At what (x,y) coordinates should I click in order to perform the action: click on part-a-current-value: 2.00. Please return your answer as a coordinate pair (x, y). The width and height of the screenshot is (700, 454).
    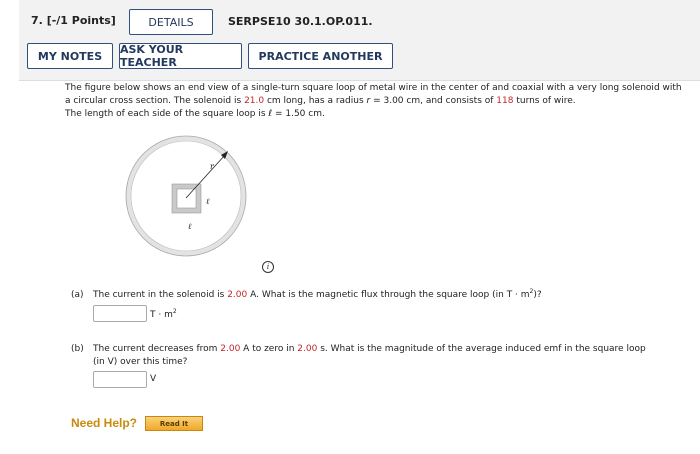
    Looking at the image, I should click on (237, 295).